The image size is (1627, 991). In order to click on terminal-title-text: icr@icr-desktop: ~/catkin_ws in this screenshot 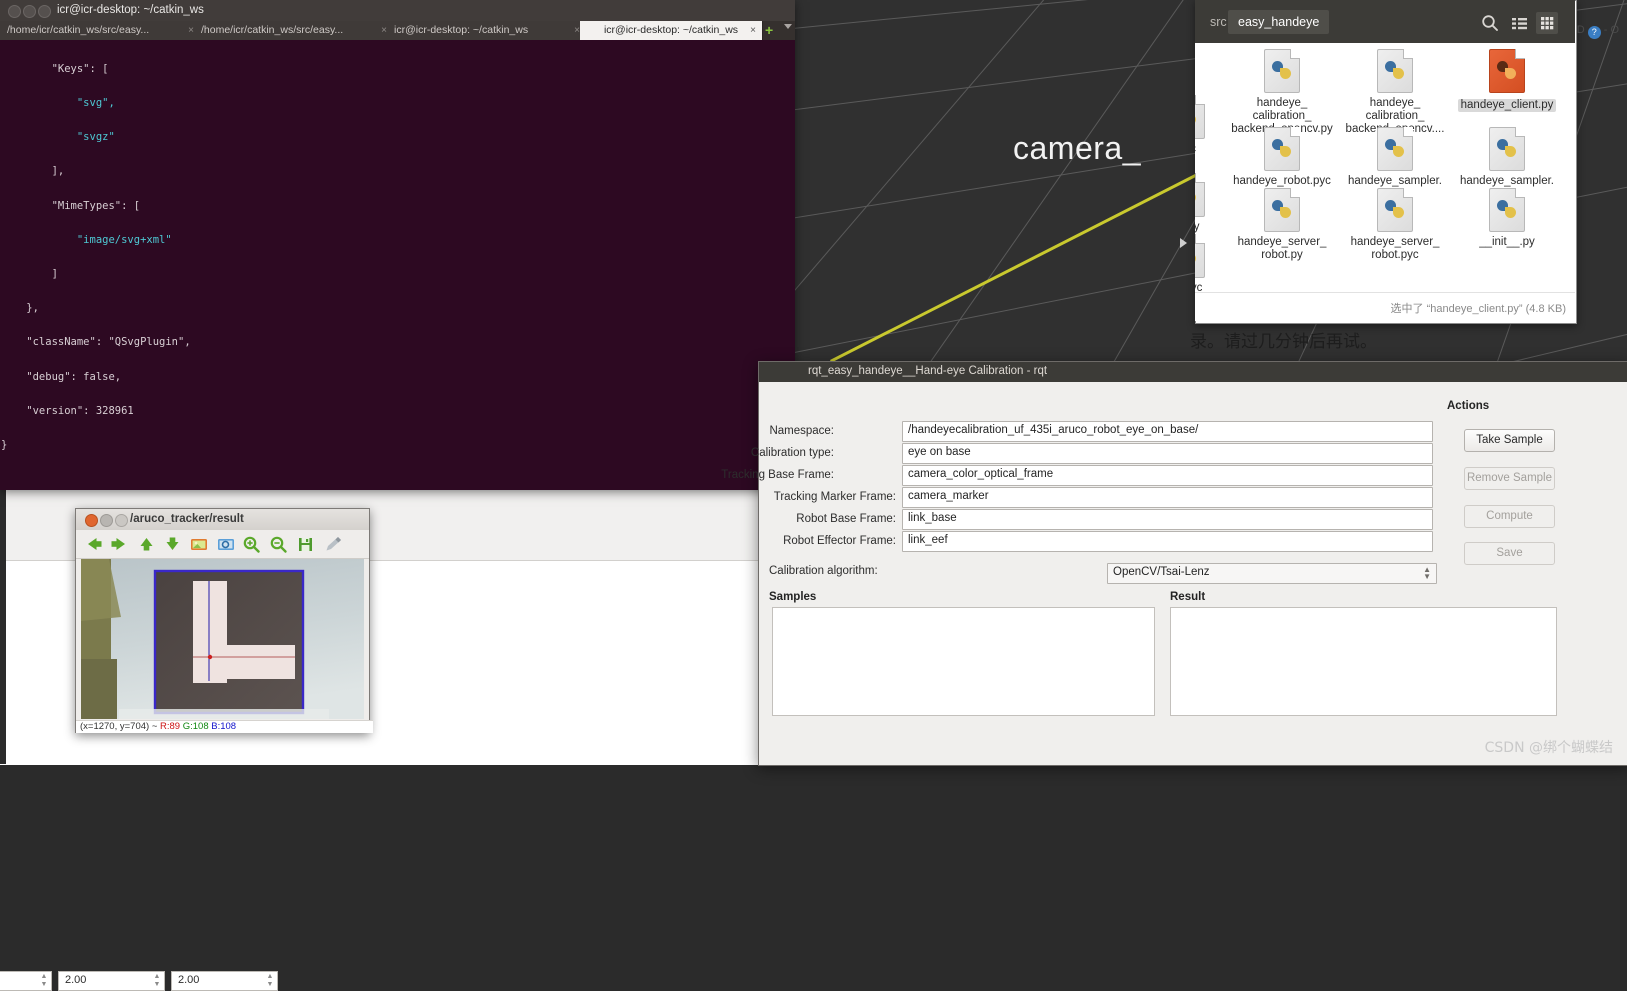, I will do `click(130, 10)`.